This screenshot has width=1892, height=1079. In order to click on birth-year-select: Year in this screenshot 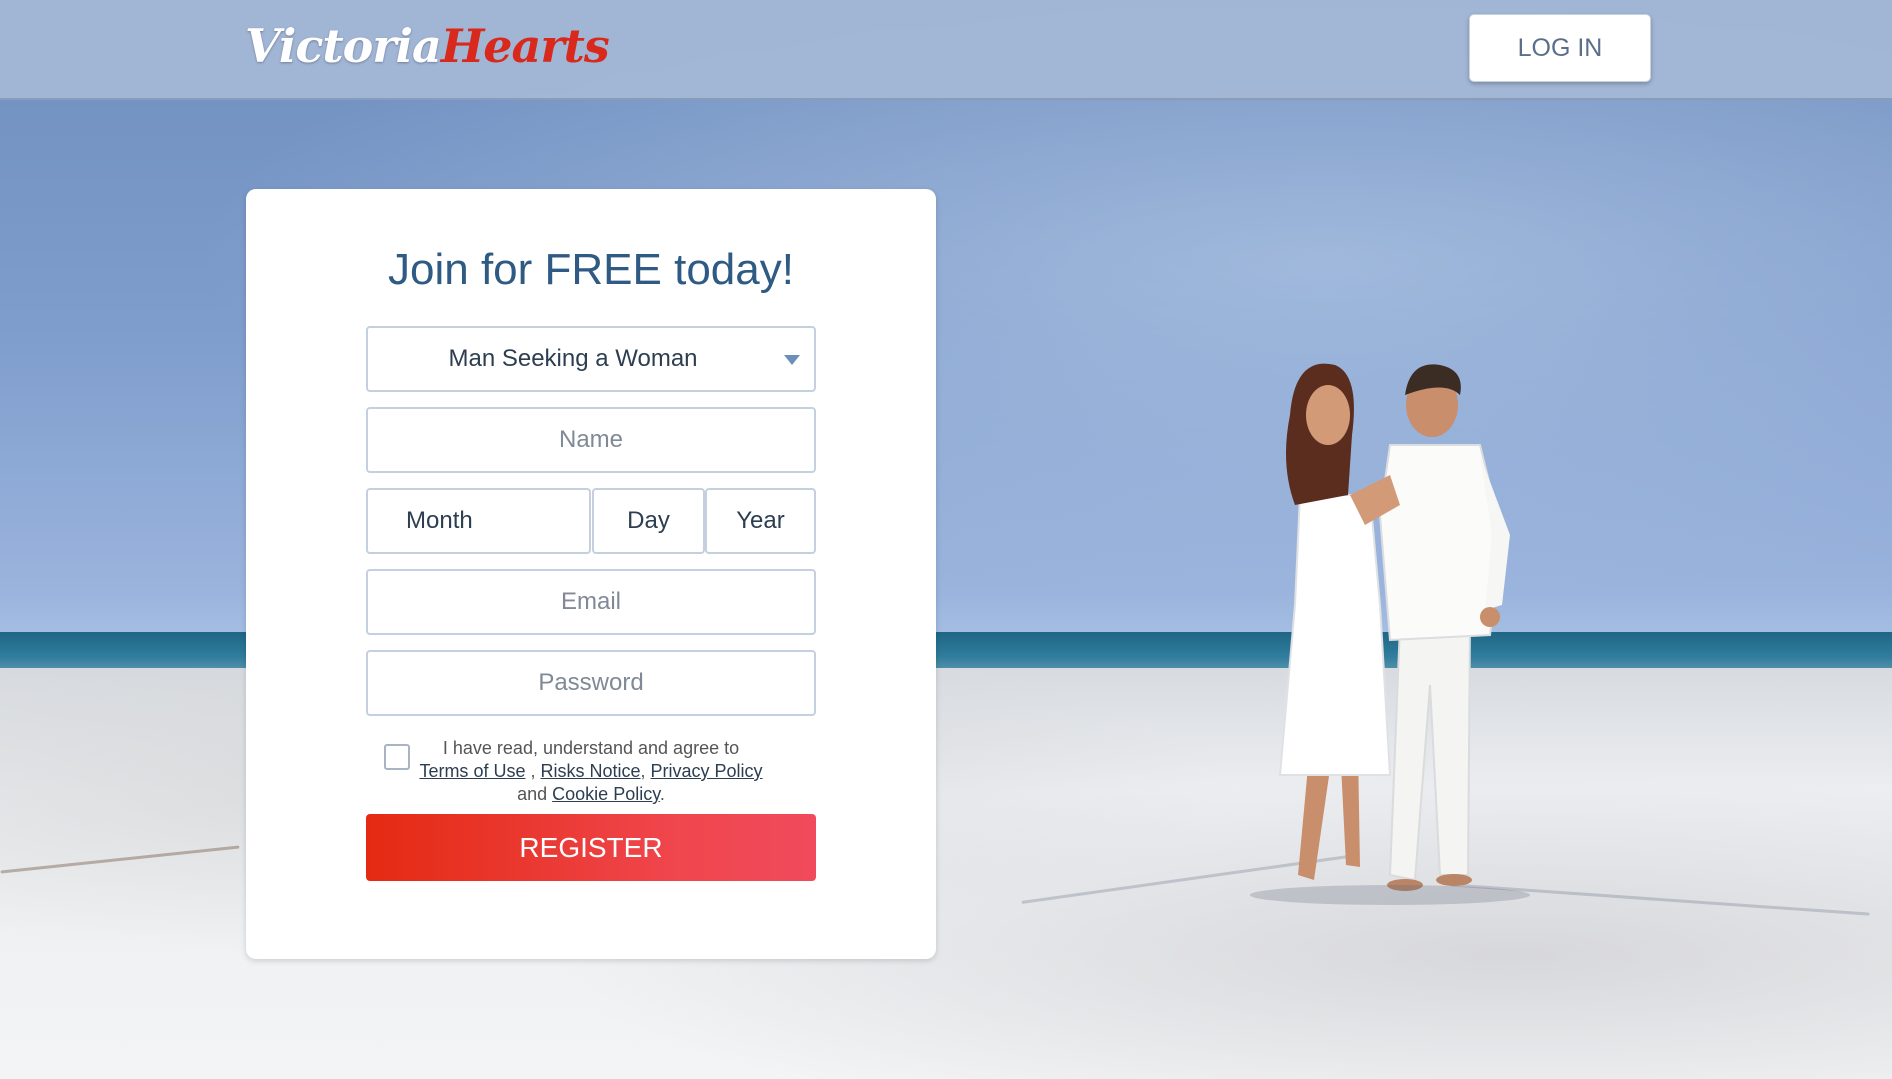, I will do `click(760, 521)`.